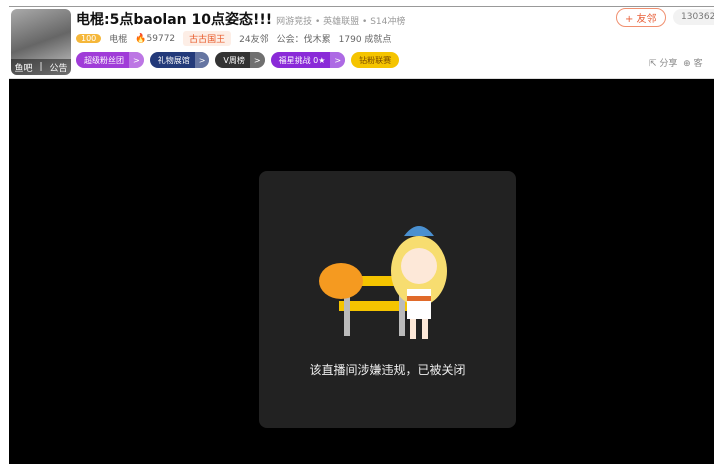  I want to click on fishbar-link: 鱼吧, so click(23, 67).